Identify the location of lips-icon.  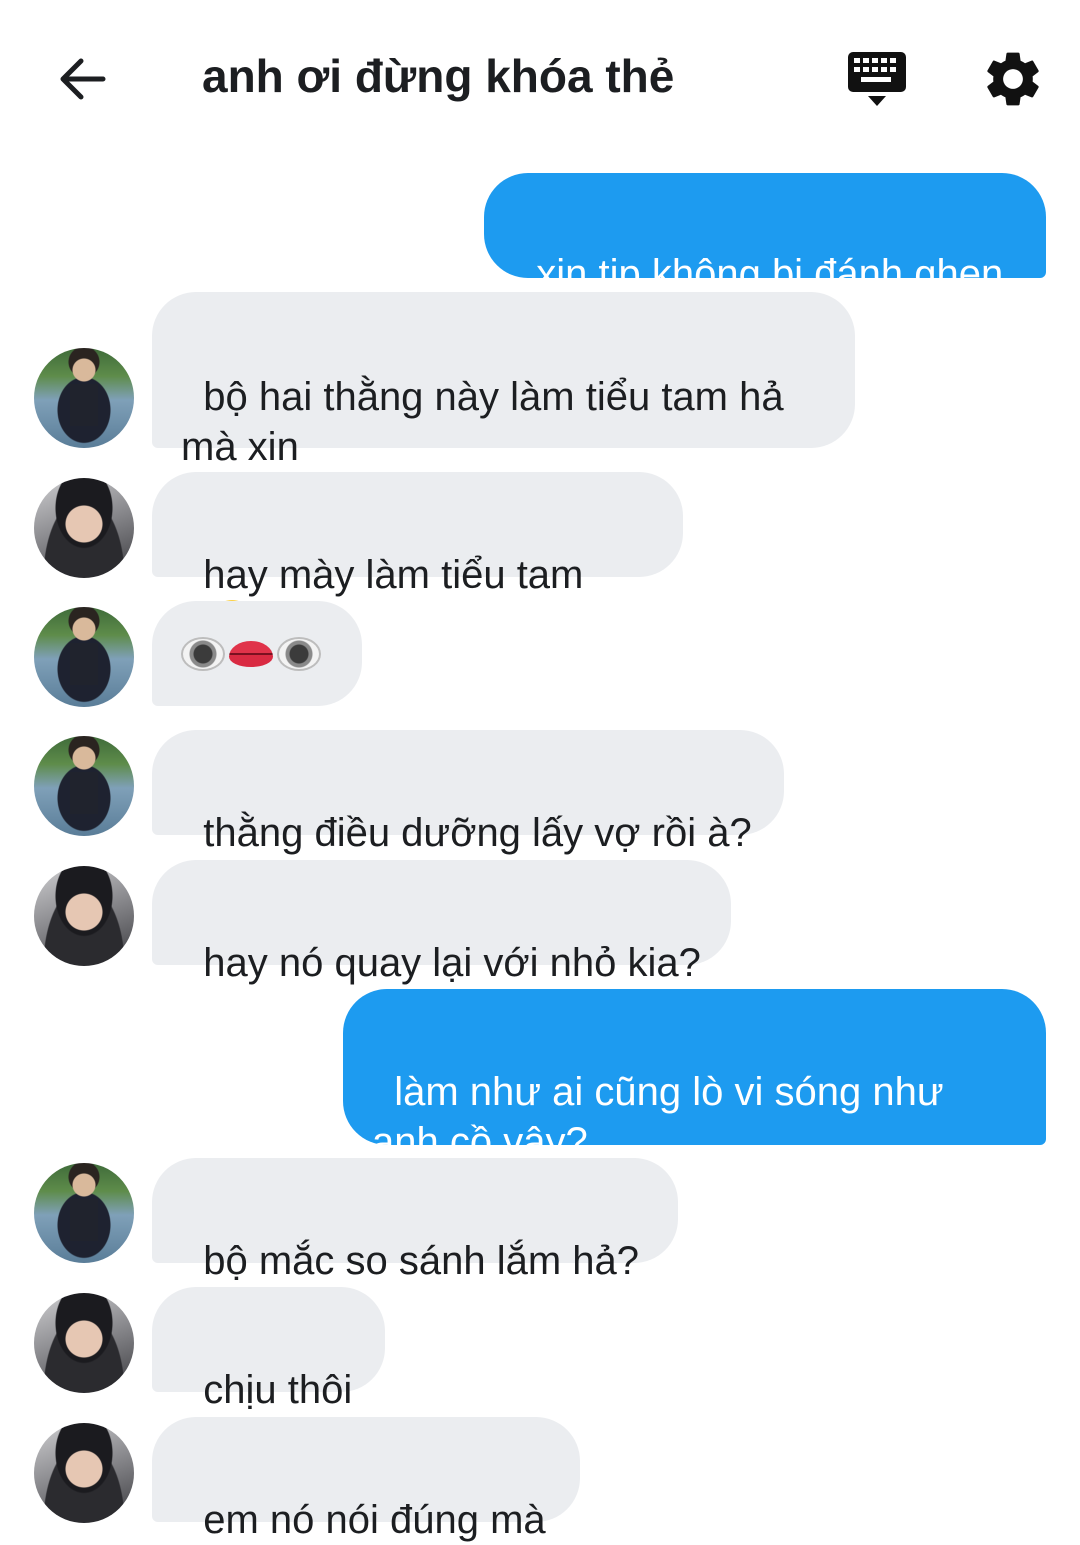
(251, 653).